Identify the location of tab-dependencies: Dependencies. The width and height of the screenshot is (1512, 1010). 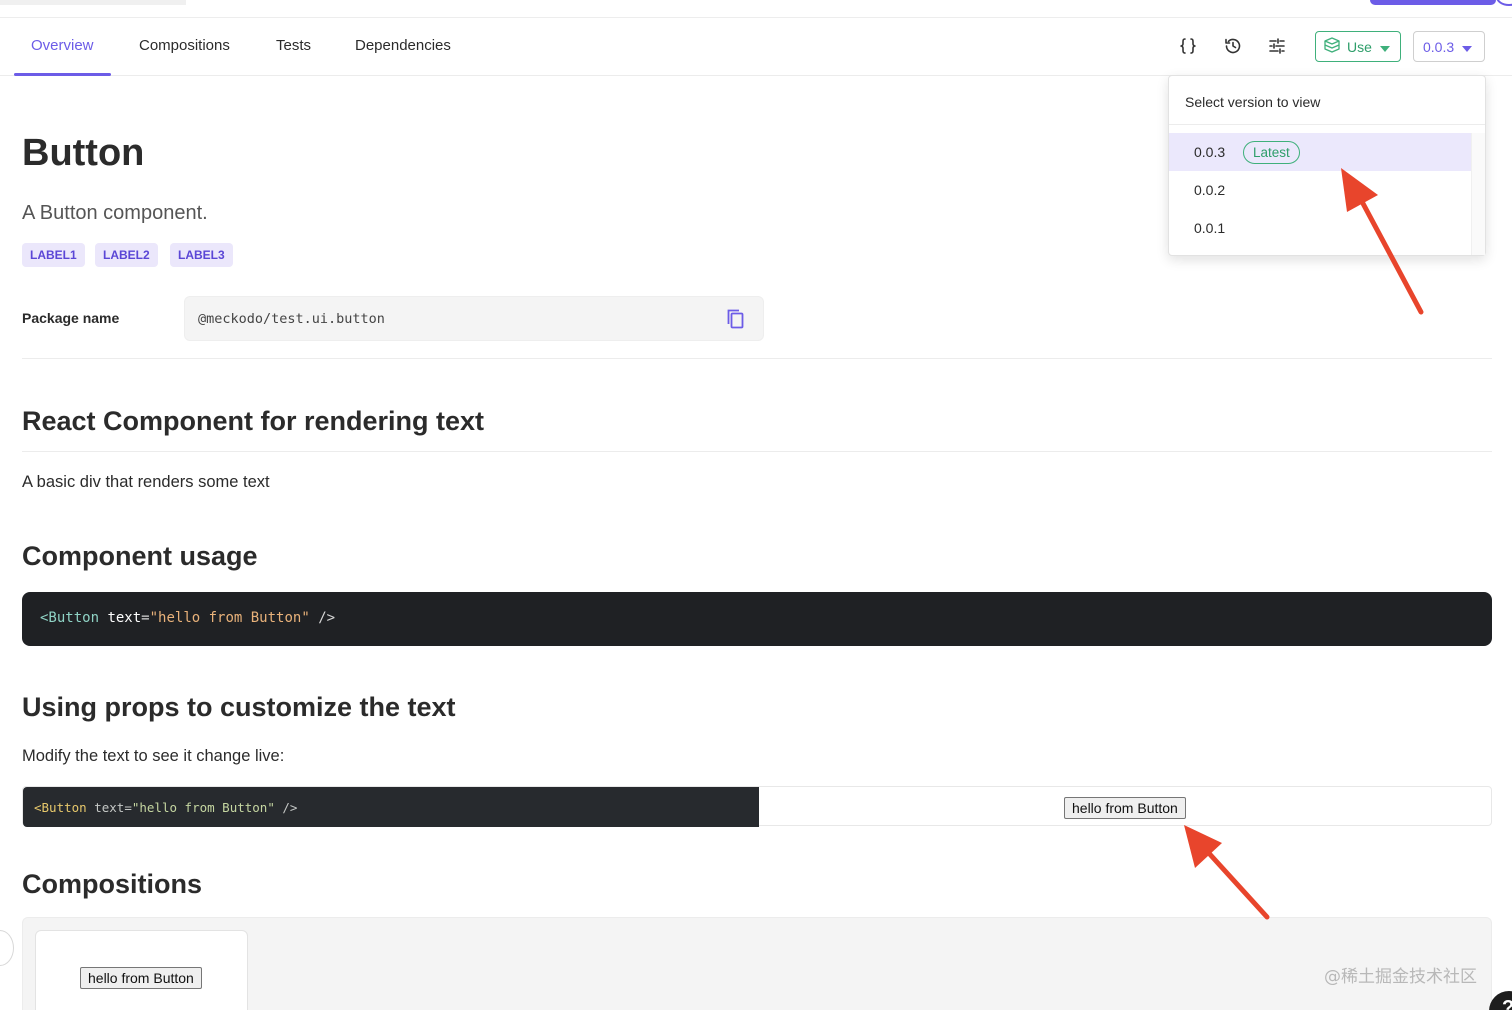
(403, 46).